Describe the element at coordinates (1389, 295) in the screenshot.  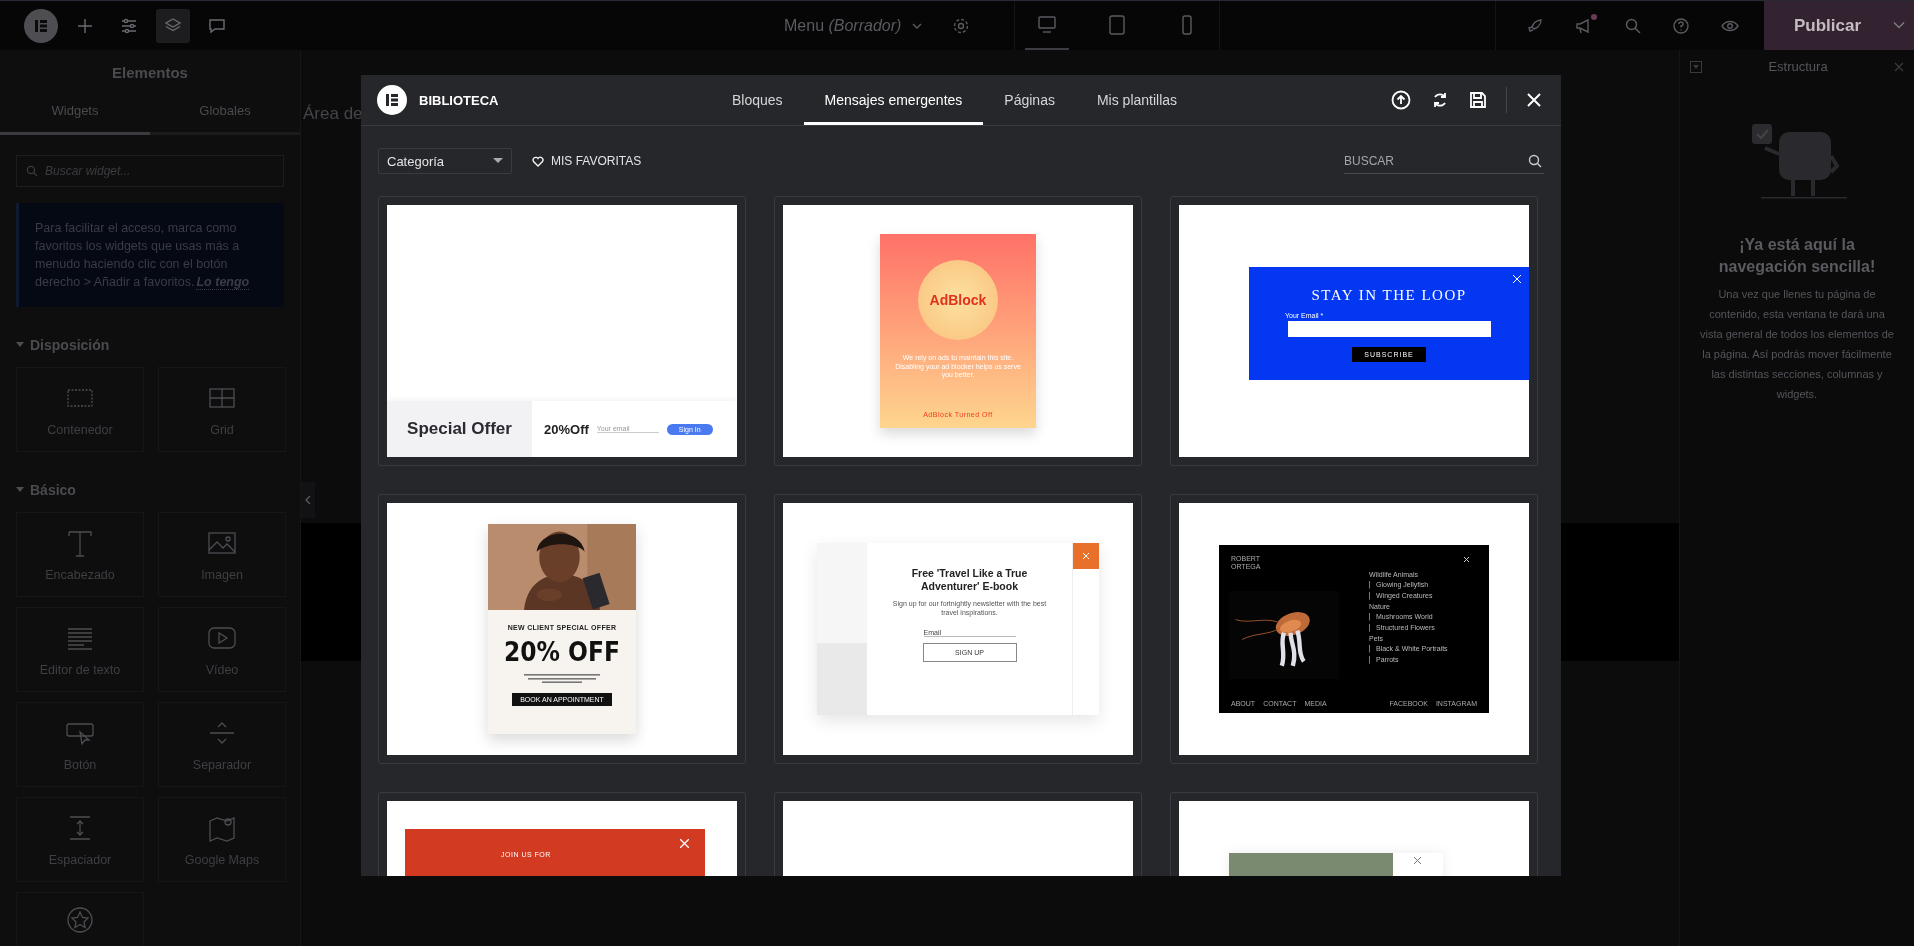
I see `newsletter-title: STAY IN THE LOOP` at that location.